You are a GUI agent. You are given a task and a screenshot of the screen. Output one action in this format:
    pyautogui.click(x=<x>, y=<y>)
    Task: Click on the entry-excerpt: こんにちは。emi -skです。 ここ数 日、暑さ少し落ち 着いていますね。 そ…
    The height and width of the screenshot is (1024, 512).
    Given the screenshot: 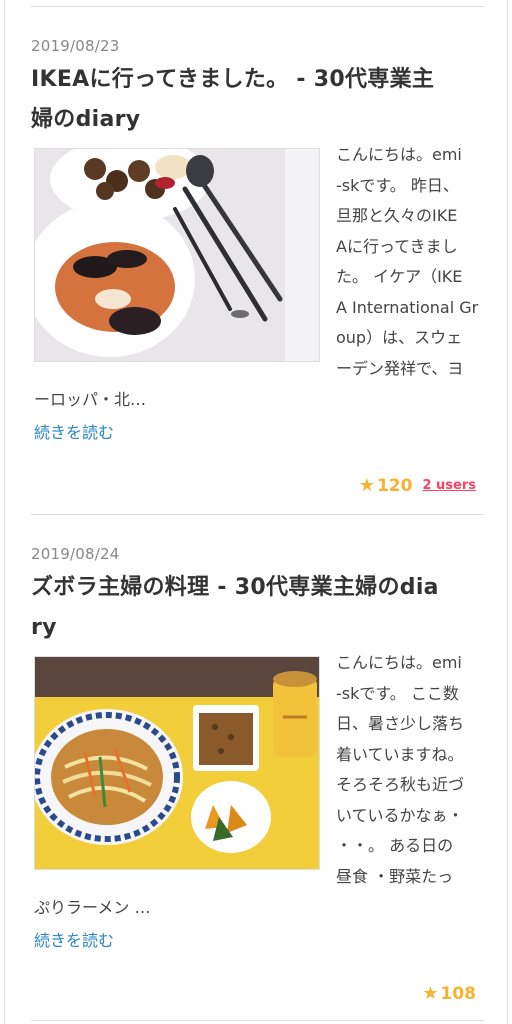 What is the action you would take?
    pyautogui.click(x=408, y=770)
    